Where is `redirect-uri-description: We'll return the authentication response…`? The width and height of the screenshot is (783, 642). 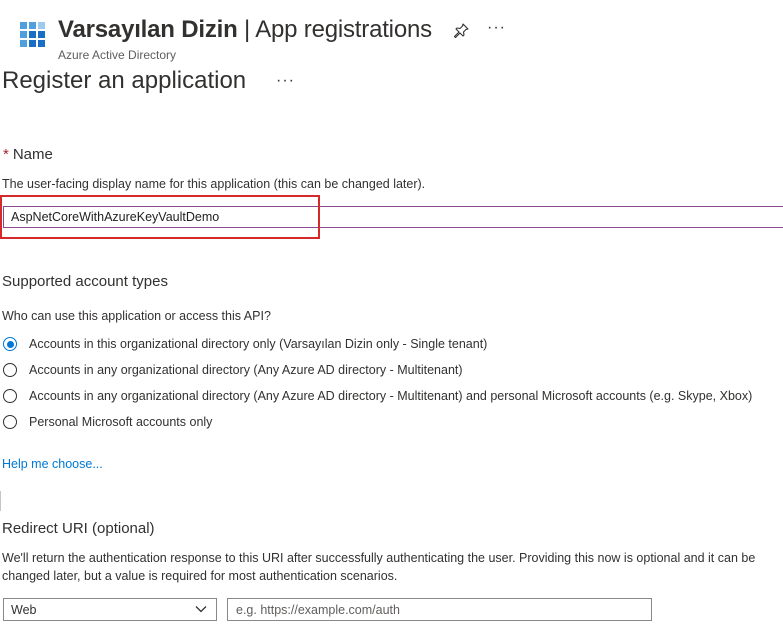
redirect-uri-description: We'll return the authentication response… is located at coordinates (379, 567).